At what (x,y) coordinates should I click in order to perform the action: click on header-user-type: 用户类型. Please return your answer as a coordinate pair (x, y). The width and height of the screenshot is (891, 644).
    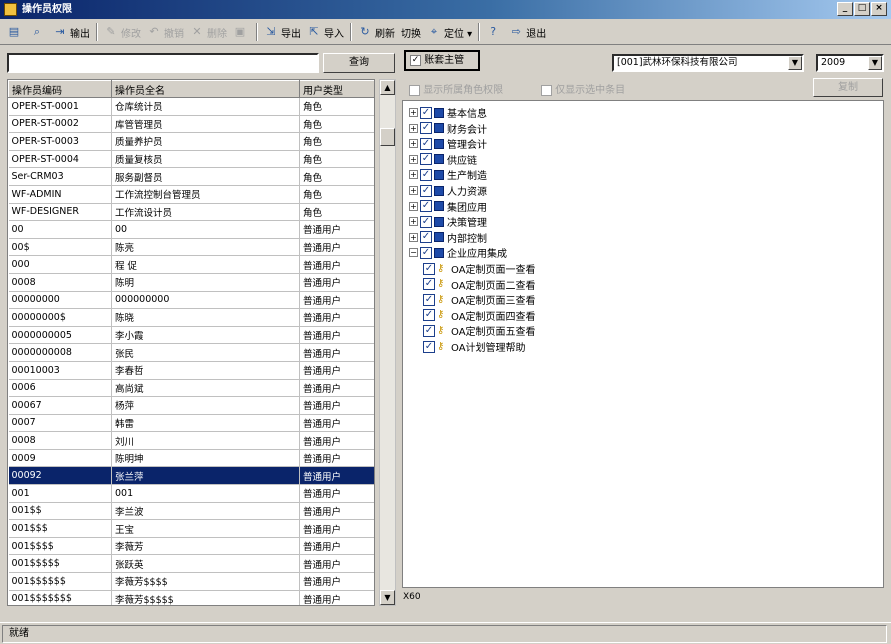
    Looking at the image, I should click on (336, 89).